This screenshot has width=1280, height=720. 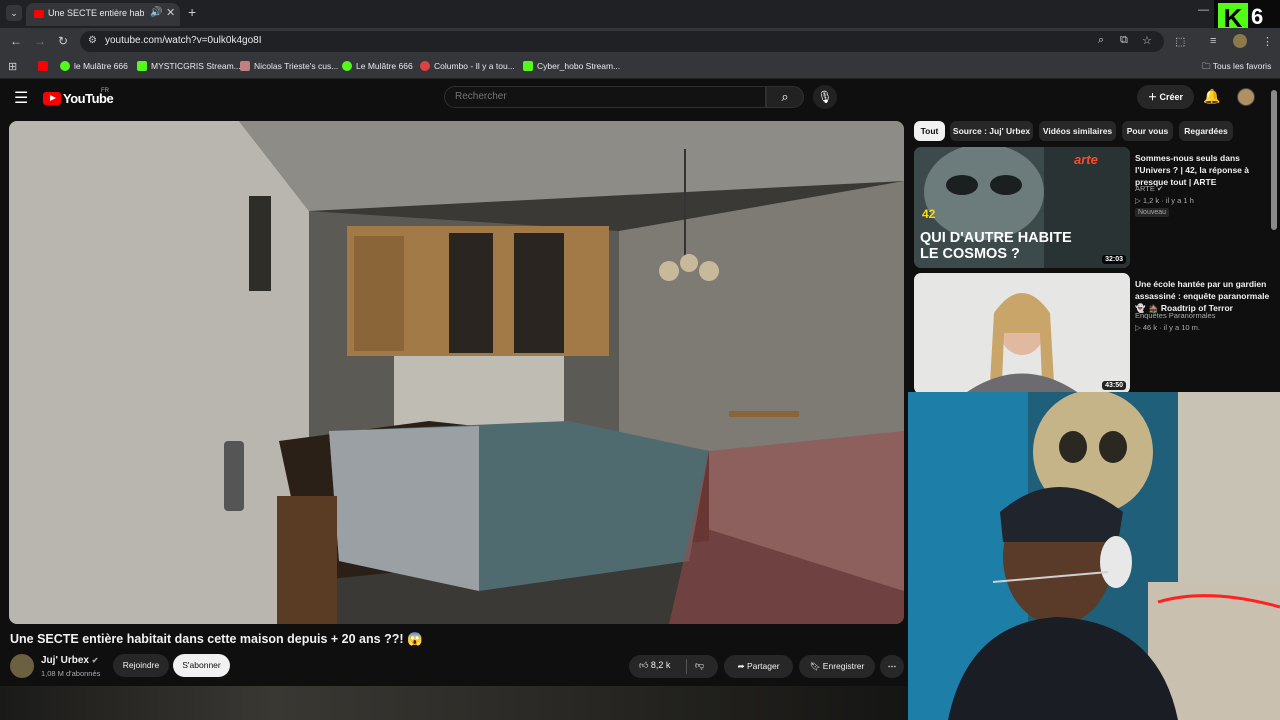 What do you see at coordinates (21, 98) in the screenshot?
I see `hamburger-menu-icon: ☰` at bounding box center [21, 98].